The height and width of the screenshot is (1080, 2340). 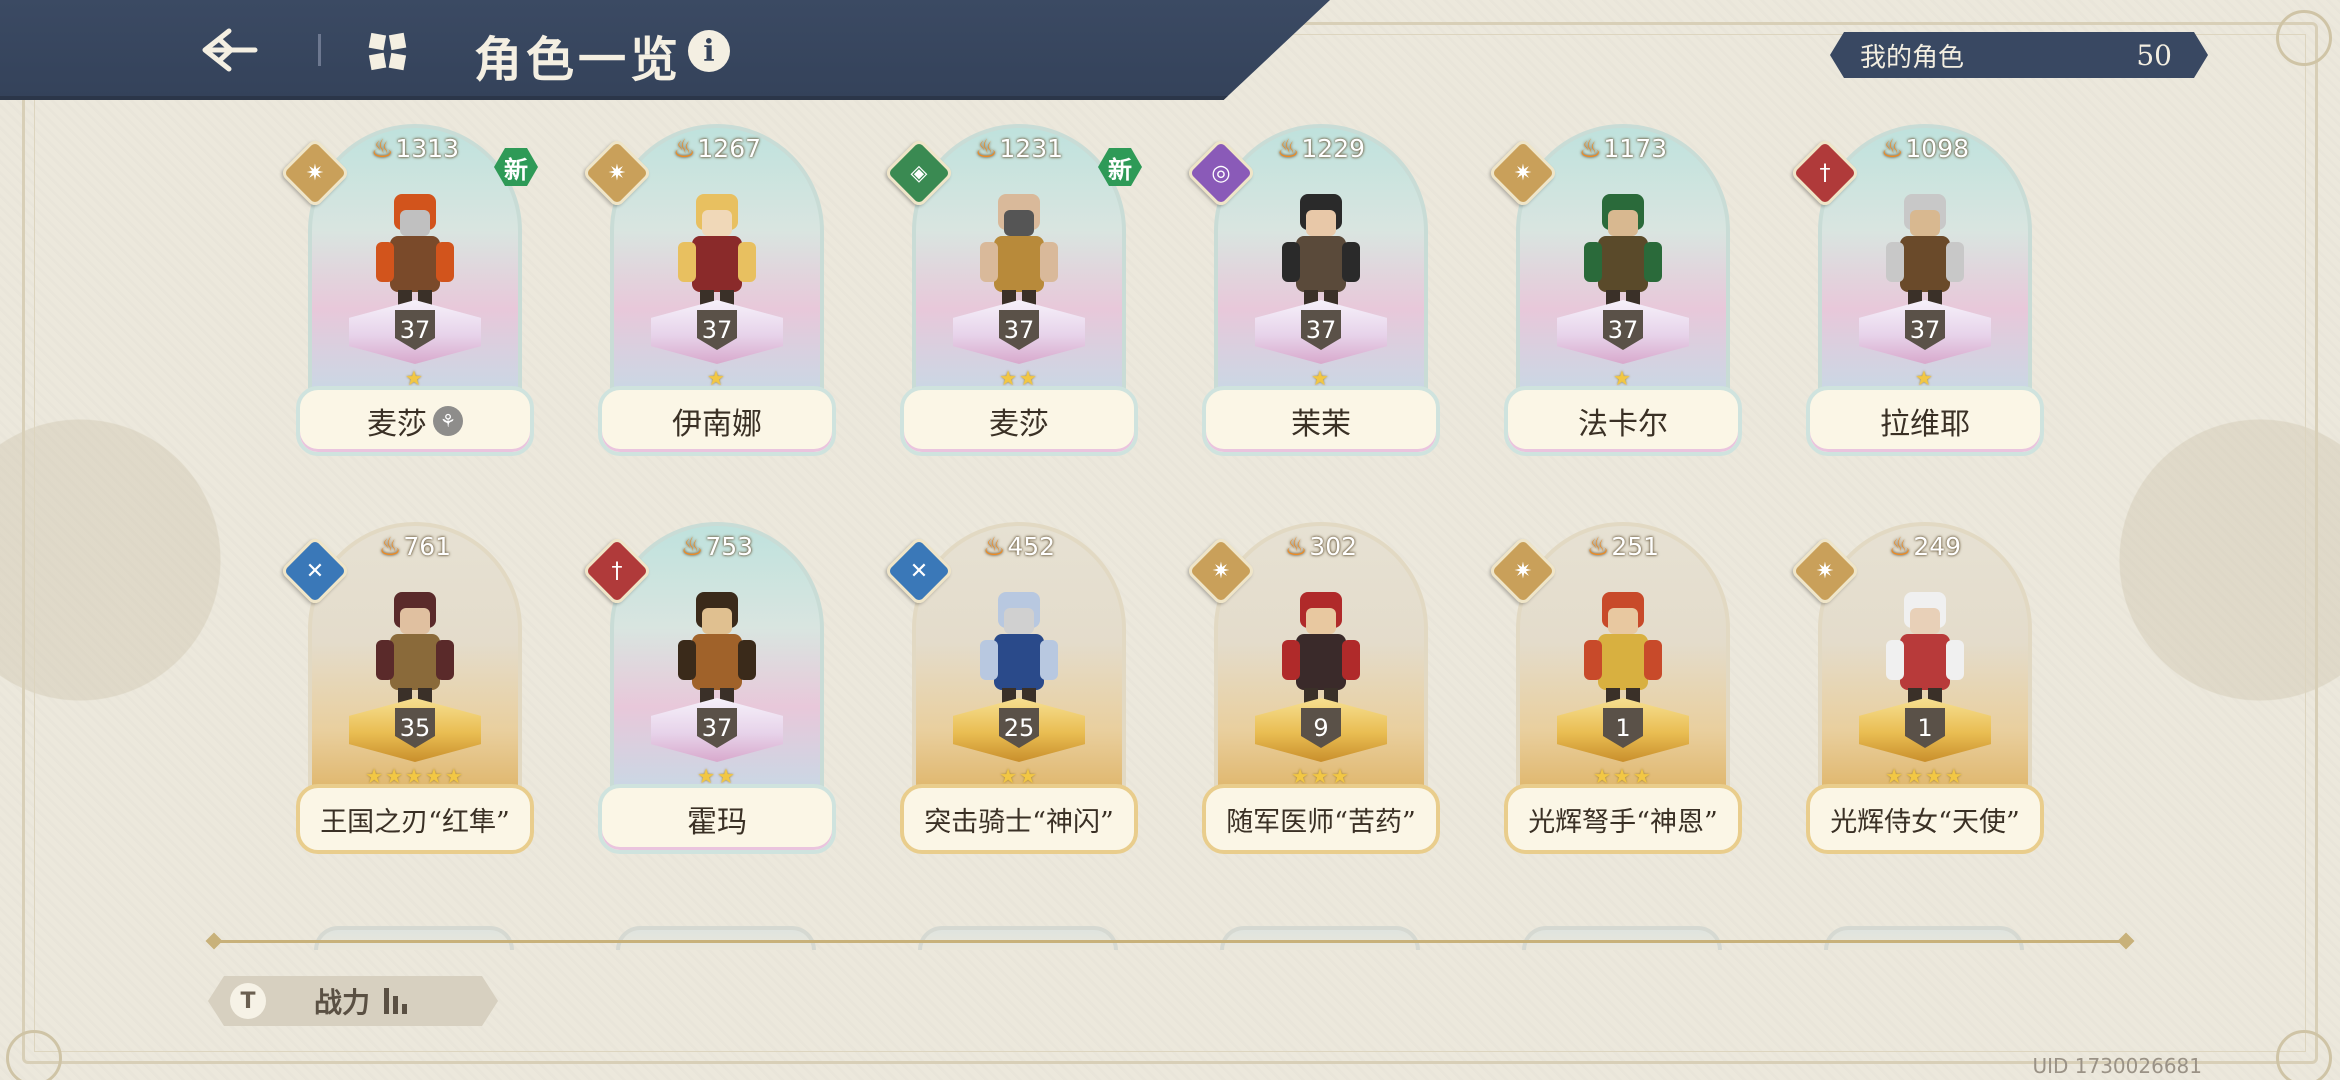 What do you see at coordinates (1333, 546) in the screenshot?
I see `power-number: 302` at bounding box center [1333, 546].